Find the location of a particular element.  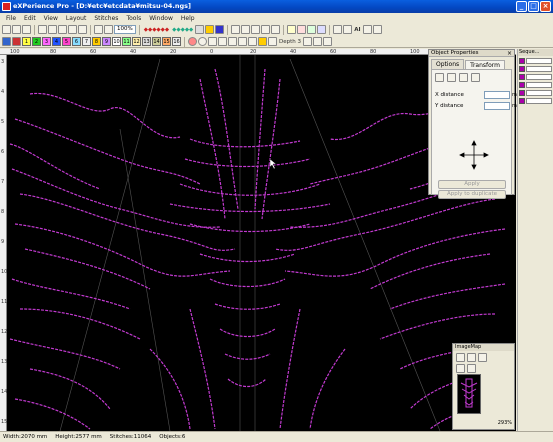

stop-icon is located at coordinates (200, 29).